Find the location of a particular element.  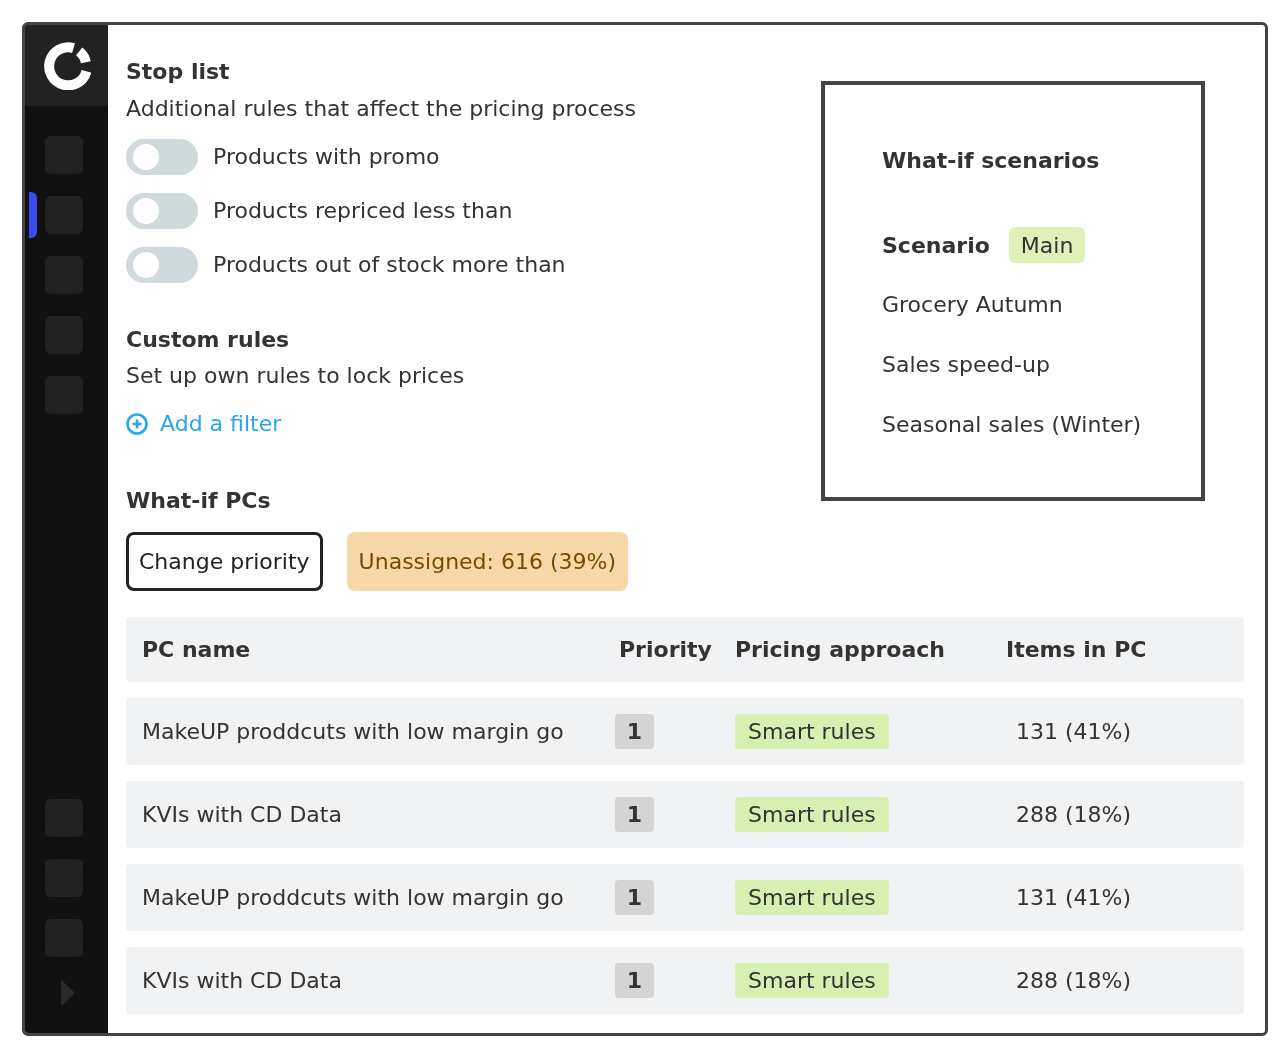

column-header: Priority is located at coordinates (665, 650).